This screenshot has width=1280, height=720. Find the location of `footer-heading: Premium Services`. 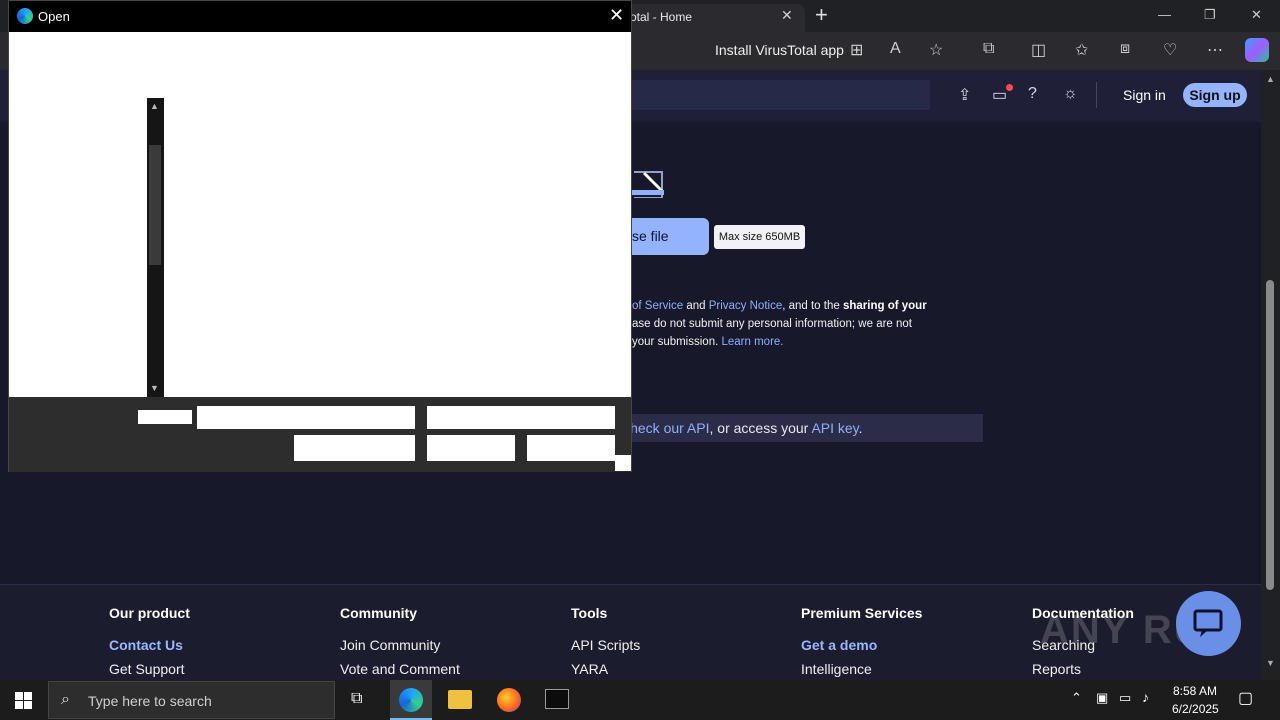

footer-heading: Premium Services is located at coordinates (862, 613).